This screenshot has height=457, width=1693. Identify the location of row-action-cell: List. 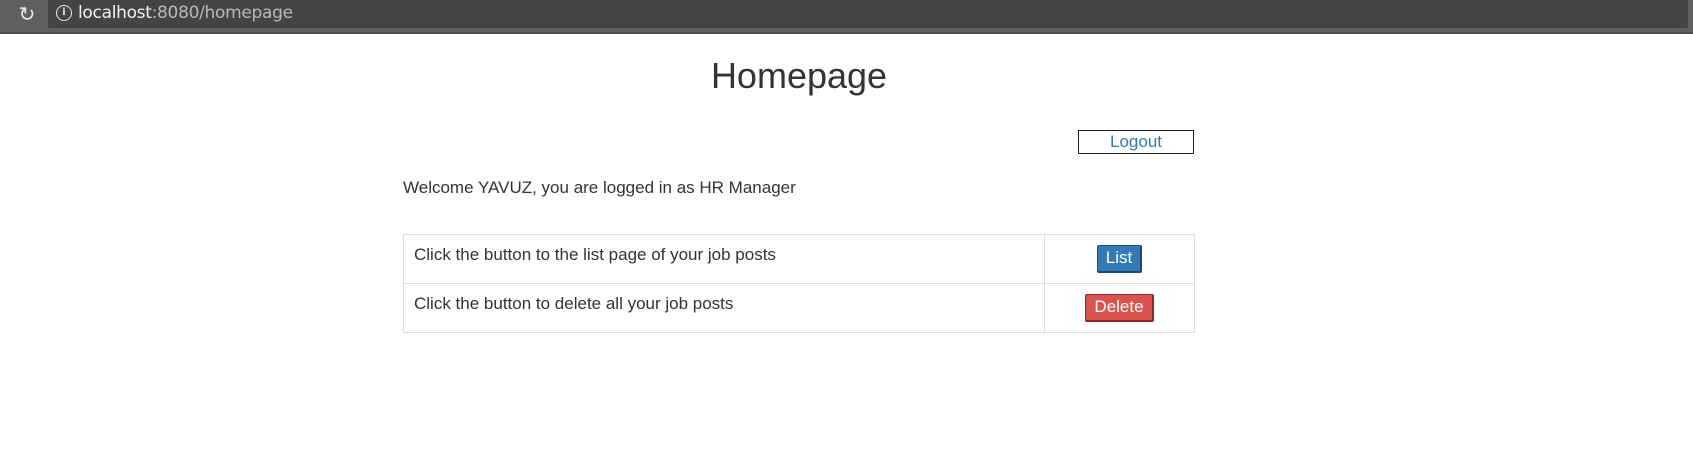
(1119, 259).